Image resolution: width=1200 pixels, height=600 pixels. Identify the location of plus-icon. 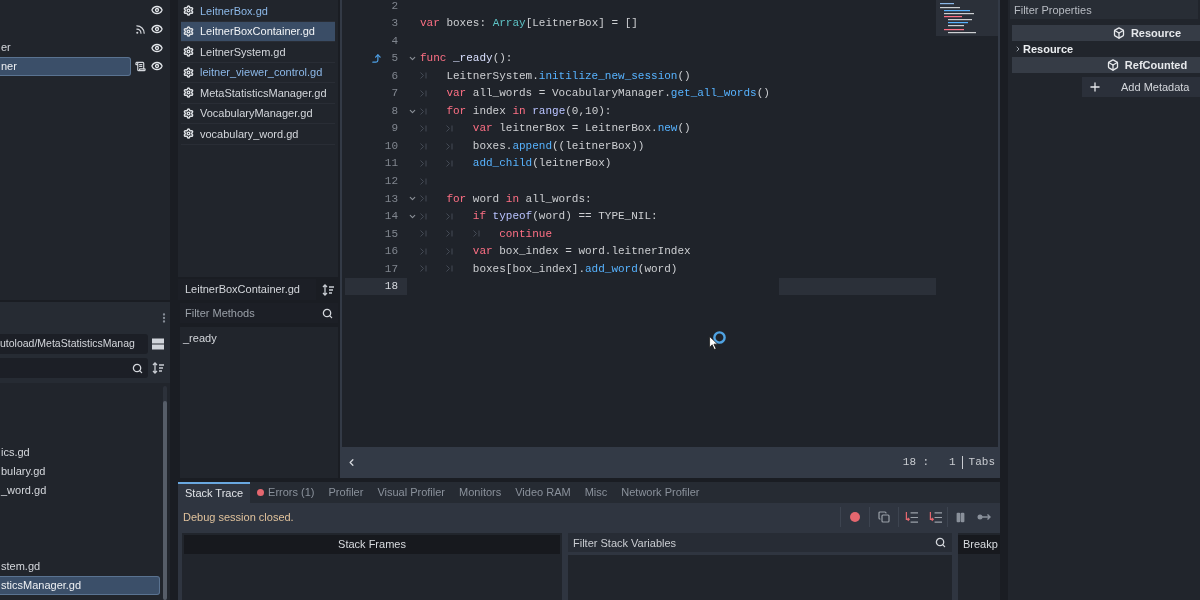
(1095, 87).